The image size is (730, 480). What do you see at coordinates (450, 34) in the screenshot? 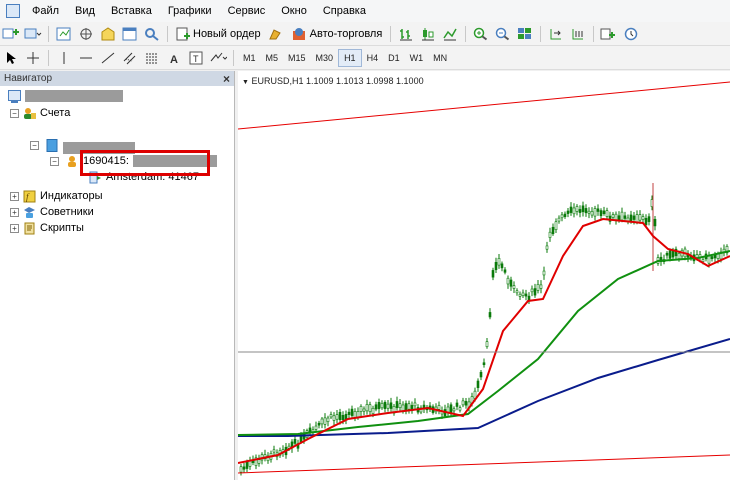
I see `line-chart-icon` at bounding box center [450, 34].